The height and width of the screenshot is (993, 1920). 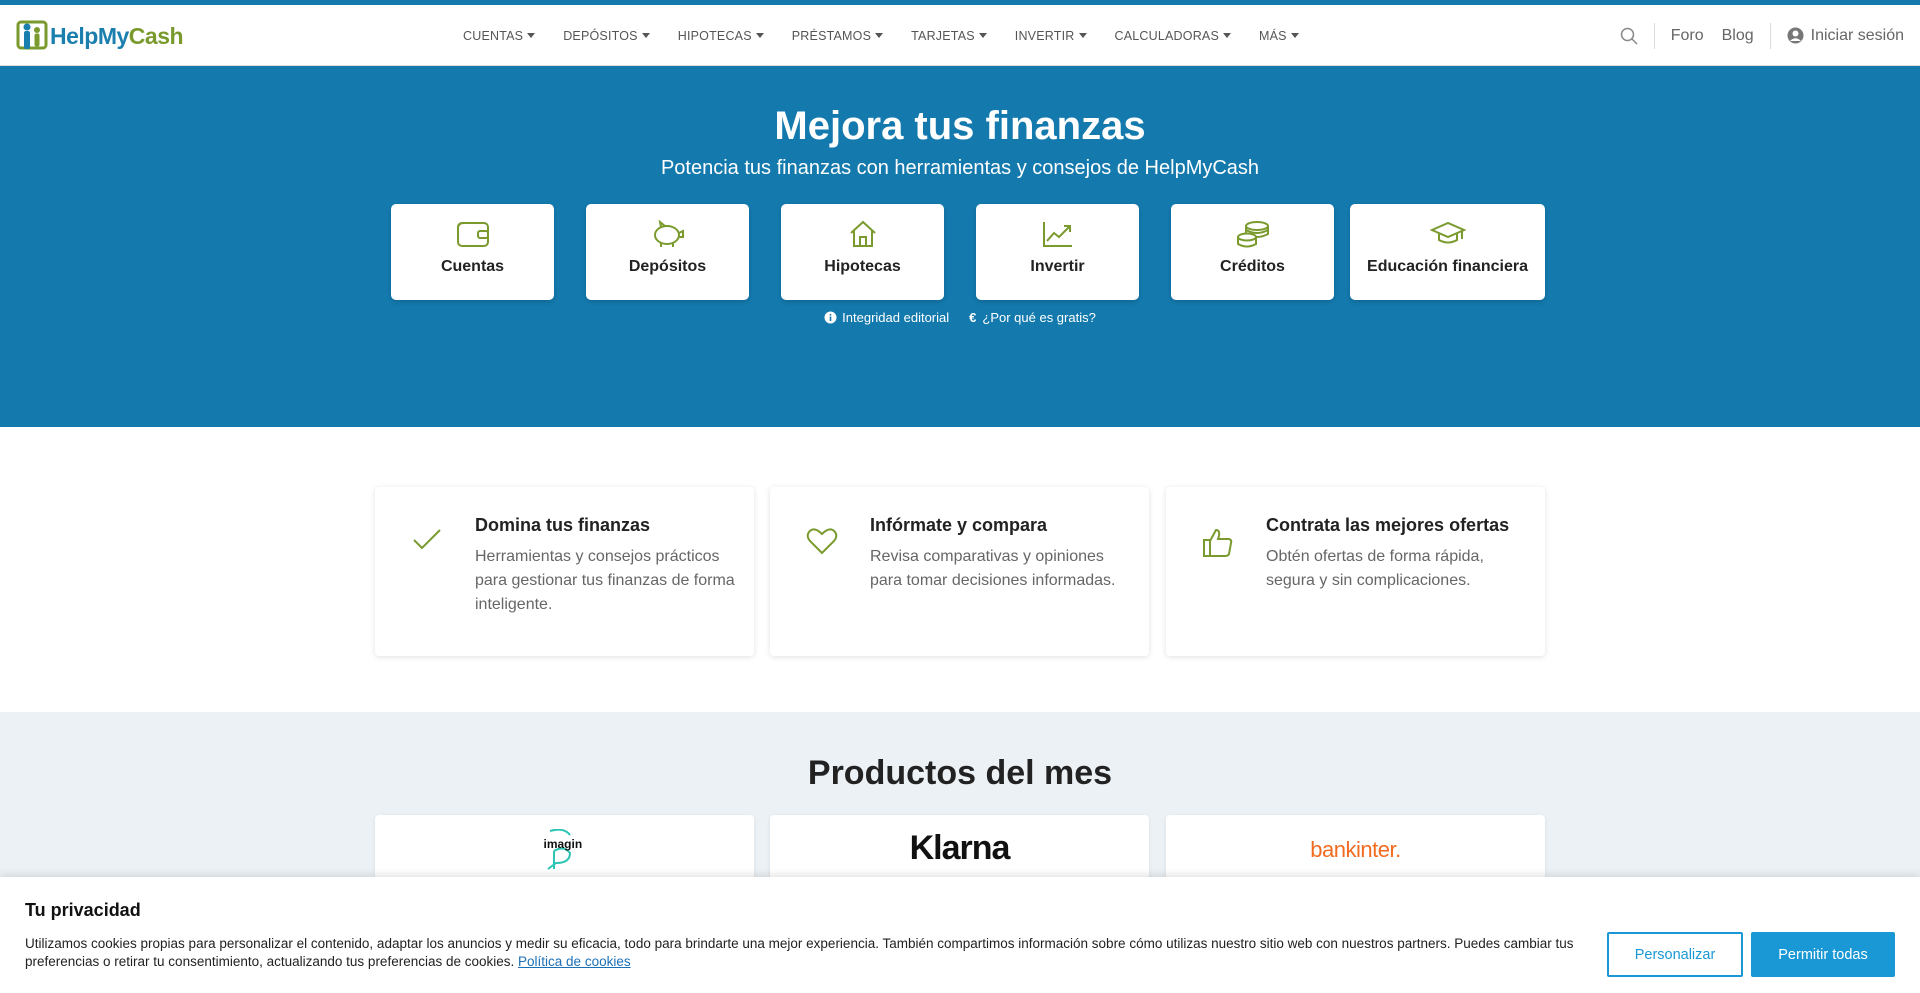 I want to click on blog-link: Blog, so click(x=1738, y=36).